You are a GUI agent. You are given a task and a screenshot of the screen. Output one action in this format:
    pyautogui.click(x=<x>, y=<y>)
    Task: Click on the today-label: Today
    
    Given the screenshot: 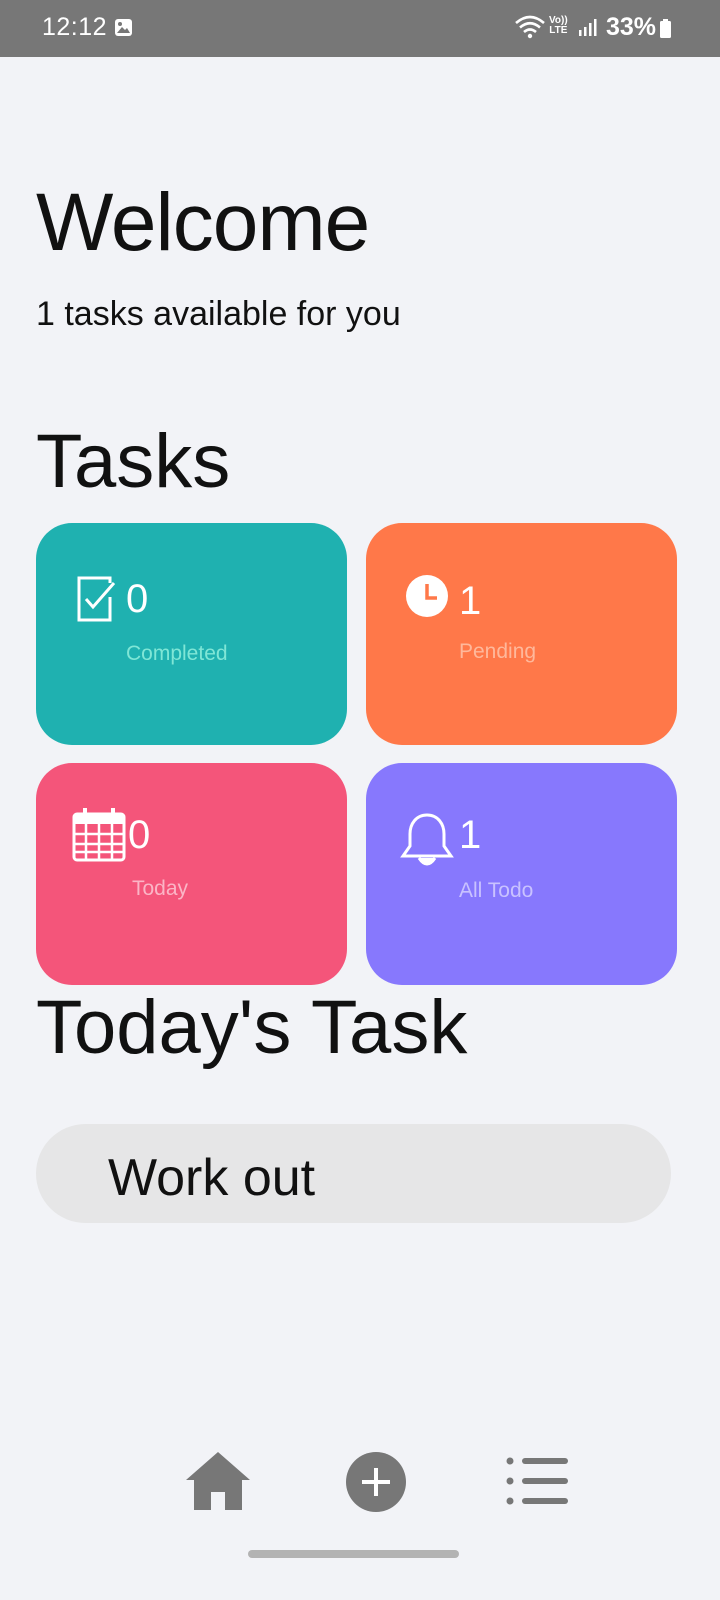 What is the action you would take?
    pyautogui.click(x=160, y=888)
    